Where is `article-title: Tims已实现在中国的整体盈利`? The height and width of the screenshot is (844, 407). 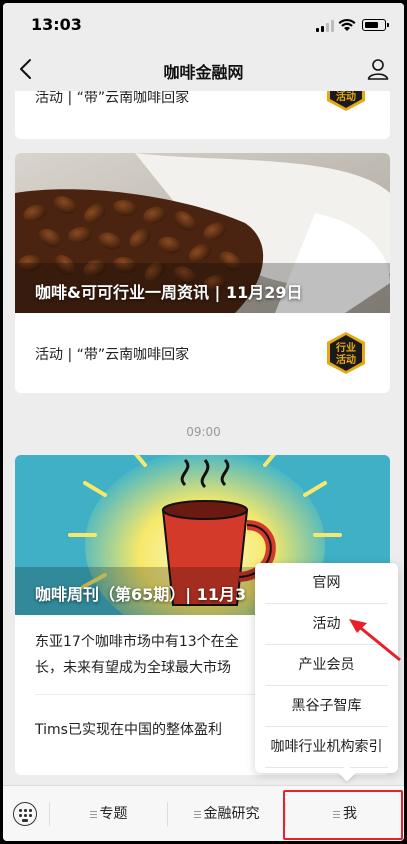
article-title: Tims已实现在中国的整体盈利 is located at coordinates (128, 730).